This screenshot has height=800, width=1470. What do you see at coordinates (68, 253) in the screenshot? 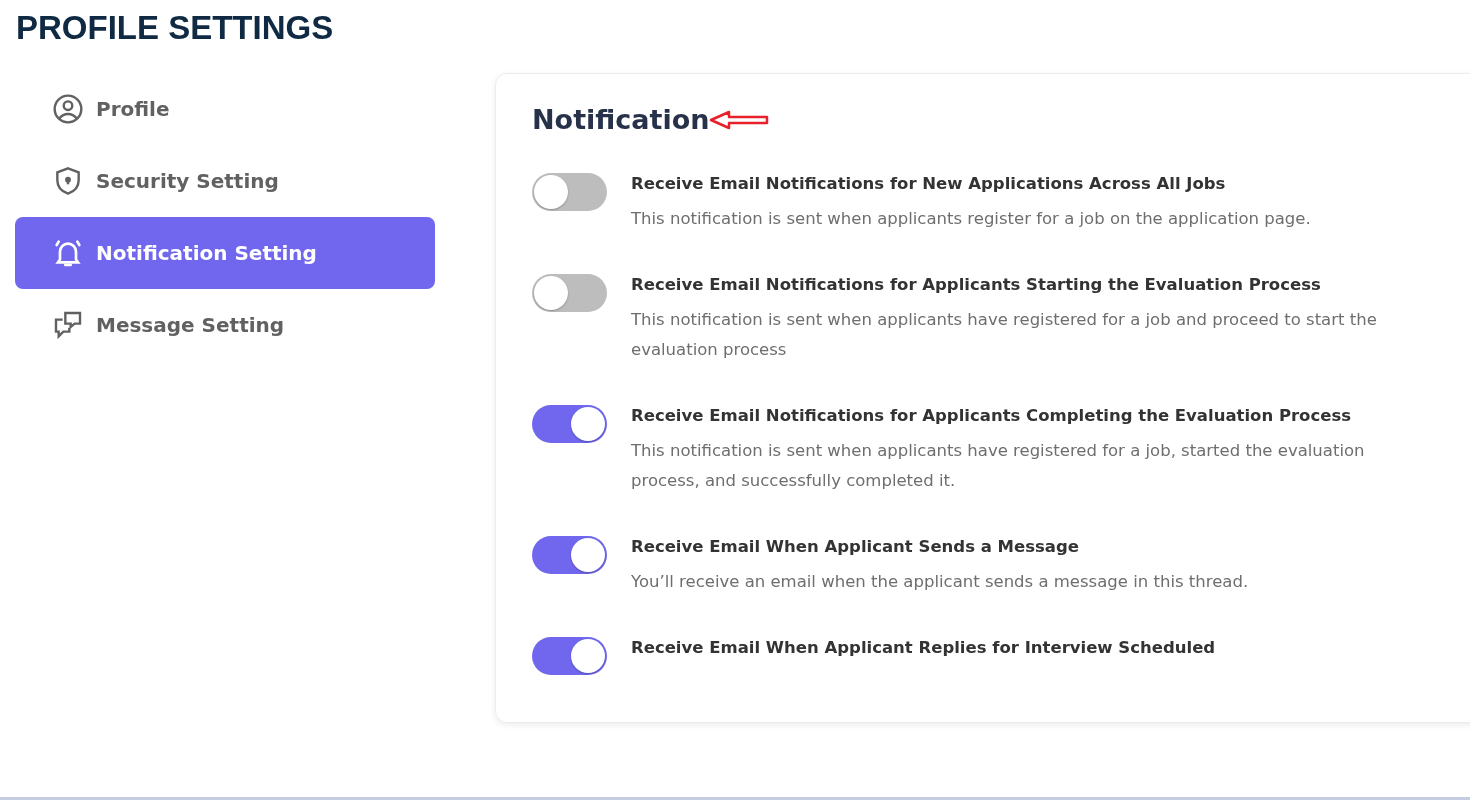
I see `bell-icon` at bounding box center [68, 253].